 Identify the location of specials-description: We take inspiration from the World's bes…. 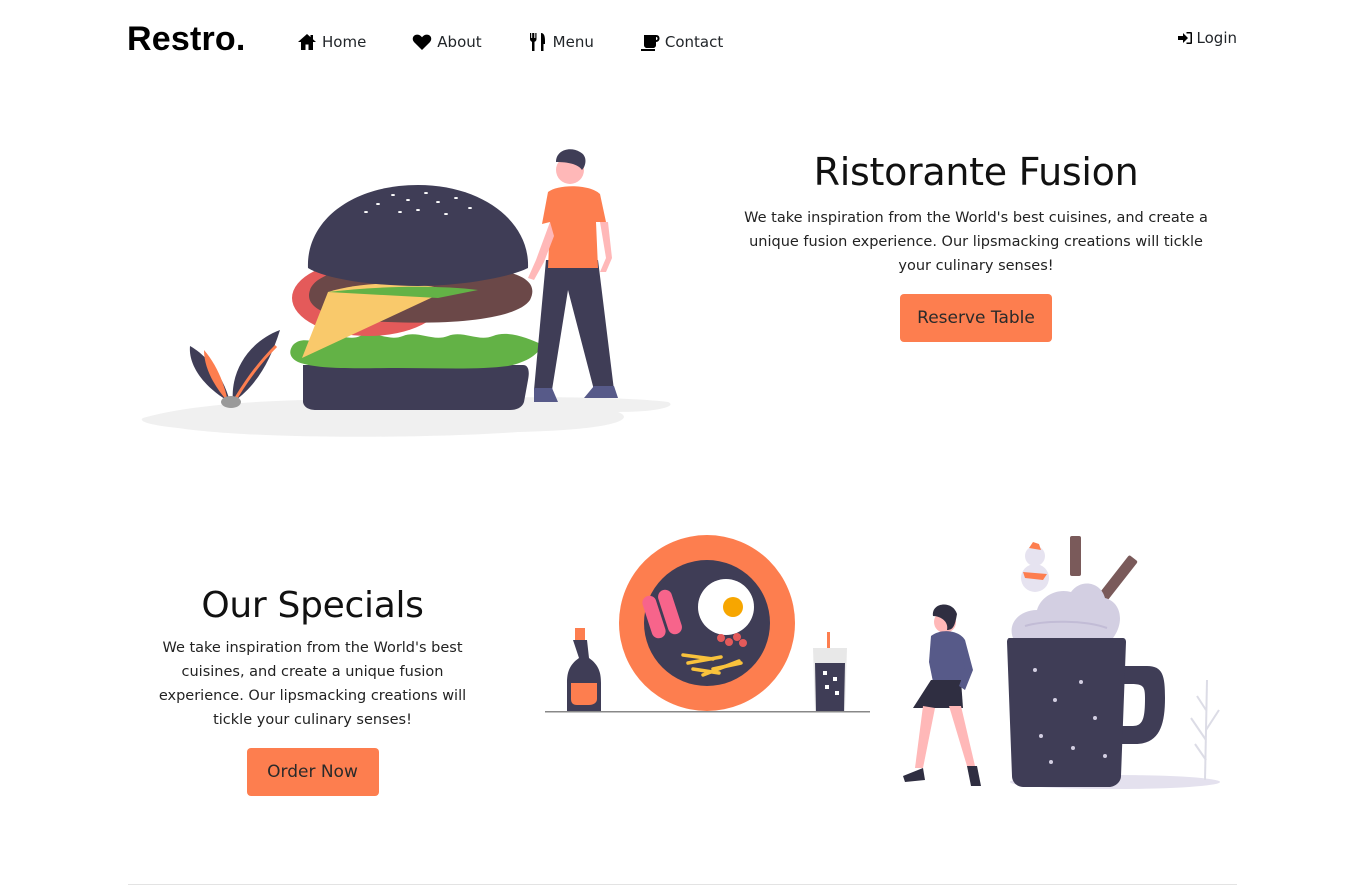
(312, 684).